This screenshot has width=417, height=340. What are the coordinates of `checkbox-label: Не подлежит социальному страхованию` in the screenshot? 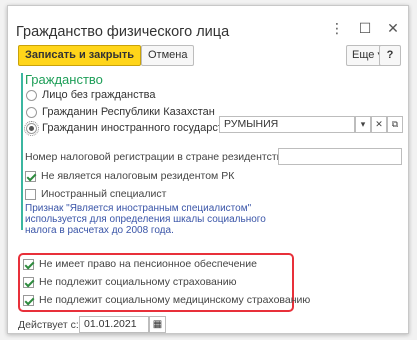 It's located at (138, 282).